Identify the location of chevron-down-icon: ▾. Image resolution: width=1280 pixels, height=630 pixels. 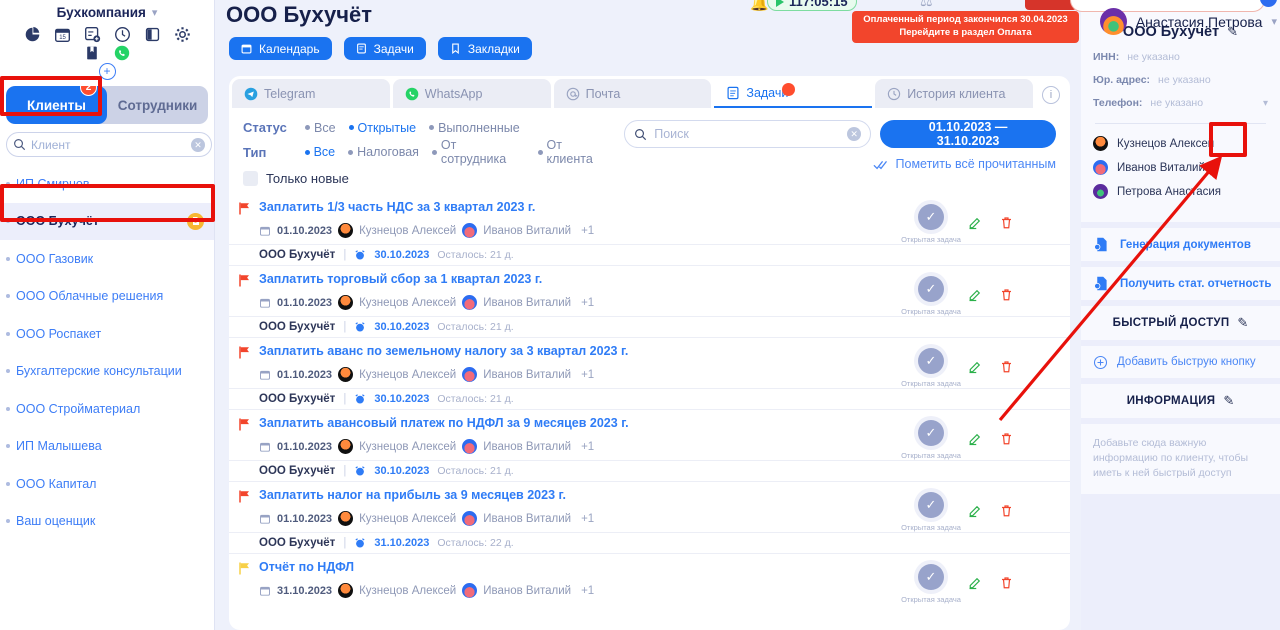
(1265, 103).